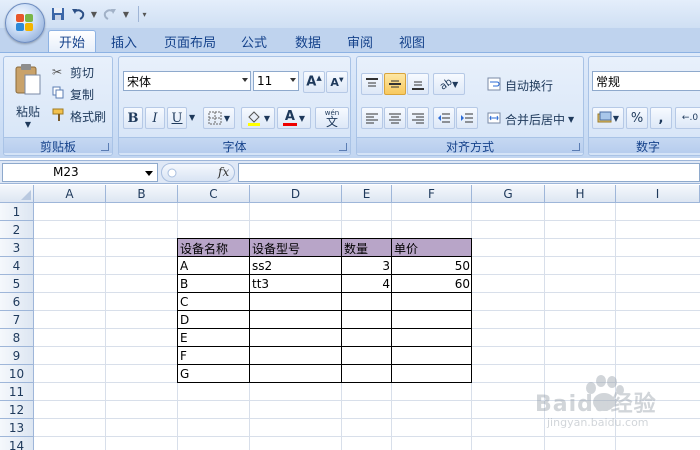 This screenshot has width=700, height=450. Describe the element at coordinates (79, 116) in the screenshot. I see `format-painter-button: 格式刷` at that location.